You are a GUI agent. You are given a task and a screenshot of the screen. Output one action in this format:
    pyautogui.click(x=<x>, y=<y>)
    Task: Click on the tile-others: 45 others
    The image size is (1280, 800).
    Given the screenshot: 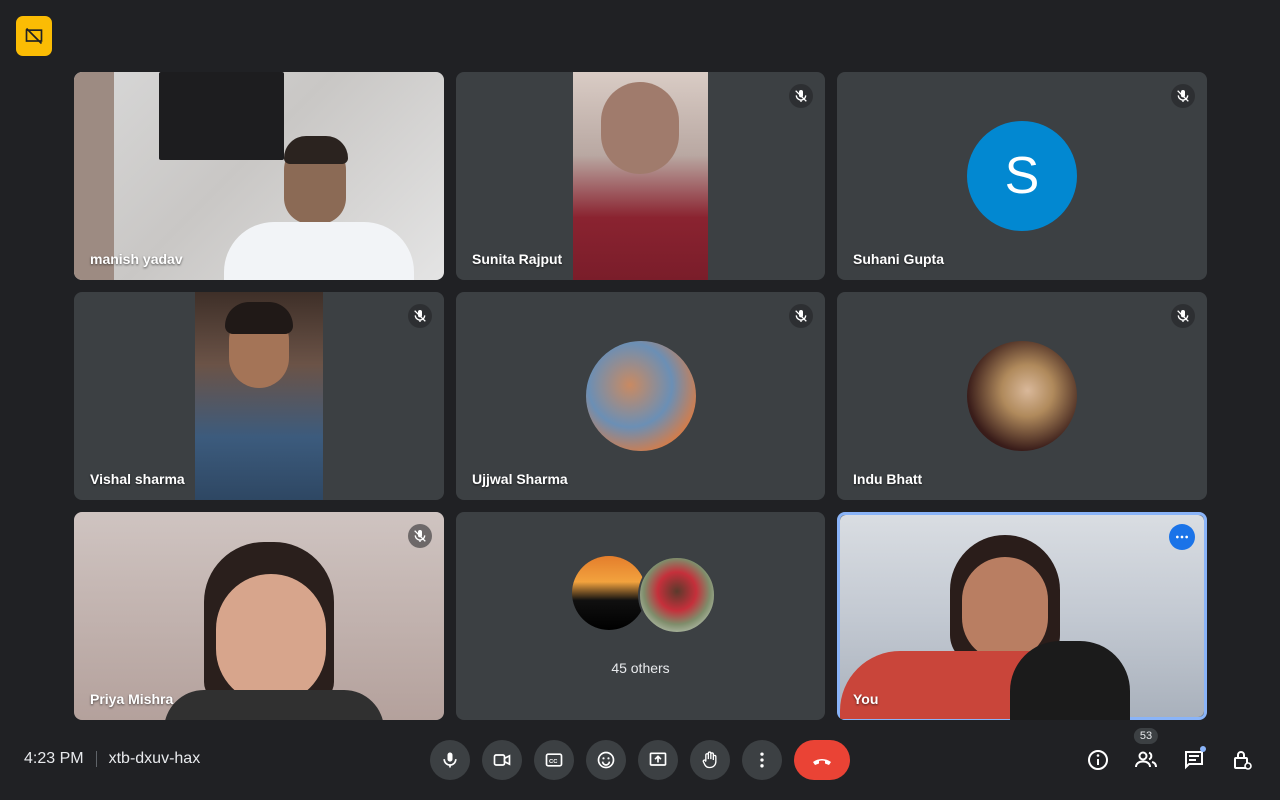 What is the action you would take?
    pyautogui.click(x=640, y=616)
    